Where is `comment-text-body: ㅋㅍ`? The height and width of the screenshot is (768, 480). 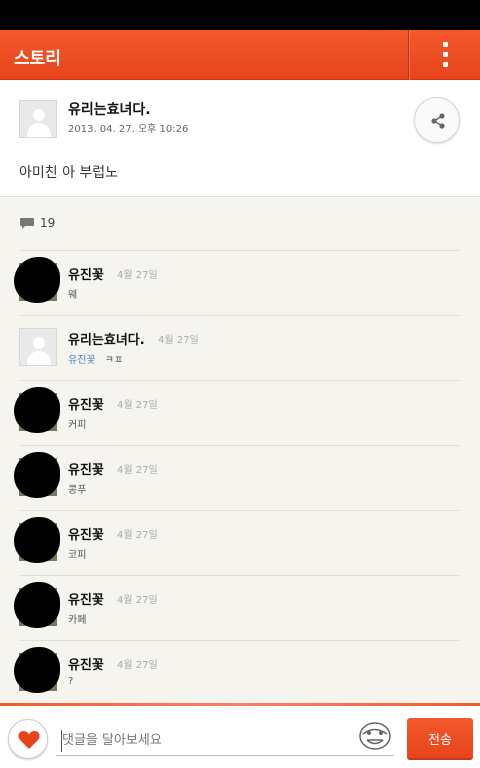 comment-text-body: ㅋㅍ is located at coordinates (114, 360).